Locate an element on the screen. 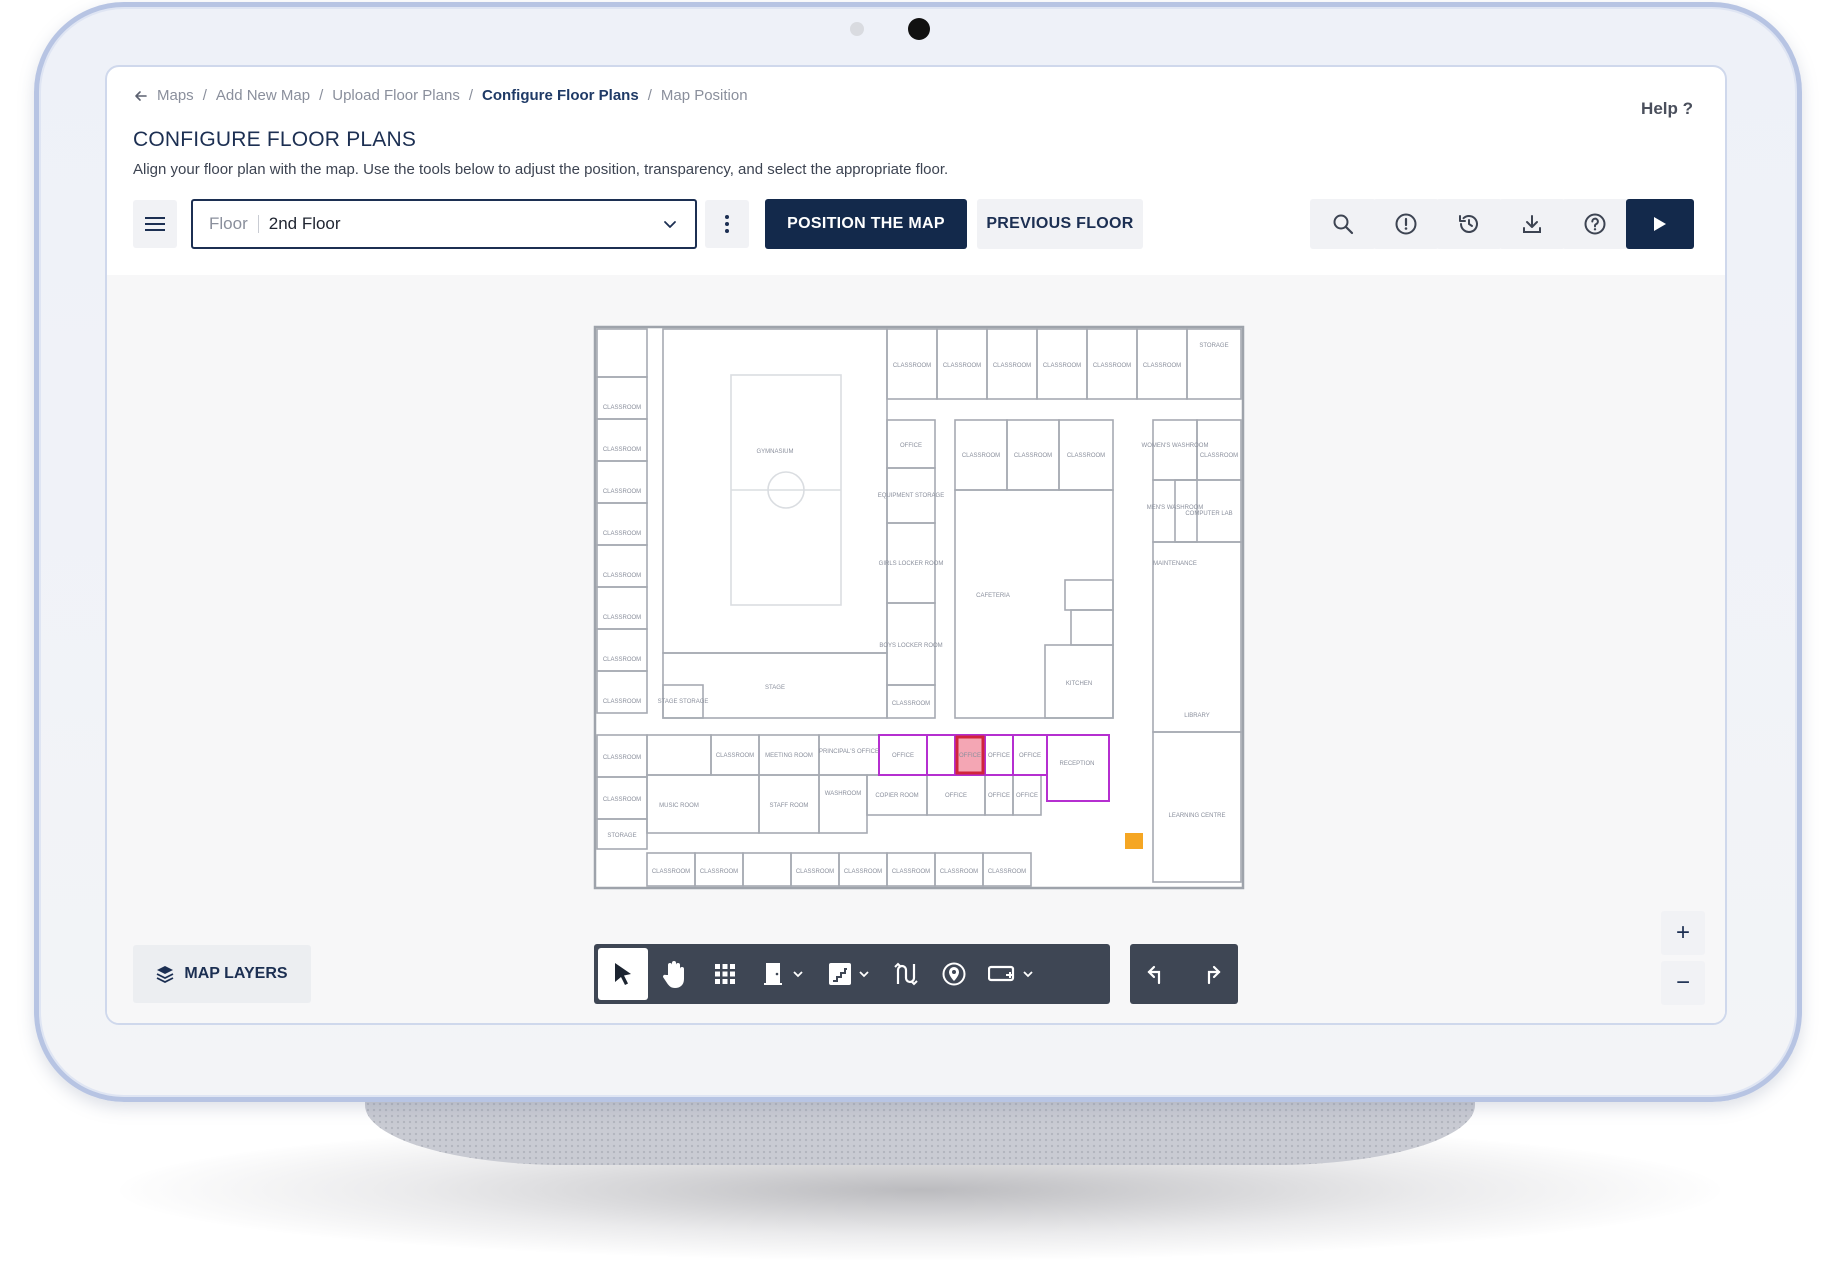  floorplan-label: WOMEN'S WASHROOM is located at coordinates (1175, 446).